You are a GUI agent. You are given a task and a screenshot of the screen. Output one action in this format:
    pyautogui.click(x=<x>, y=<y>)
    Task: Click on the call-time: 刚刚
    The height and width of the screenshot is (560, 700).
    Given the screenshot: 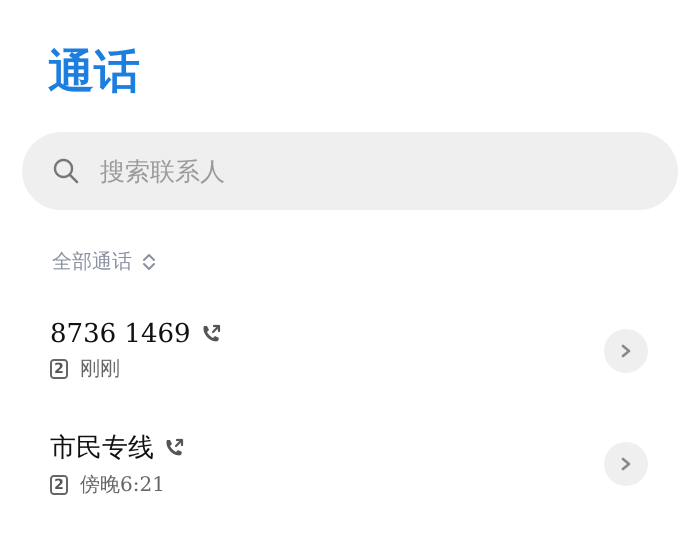 What is the action you would take?
    pyautogui.click(x=100, y=368)
    